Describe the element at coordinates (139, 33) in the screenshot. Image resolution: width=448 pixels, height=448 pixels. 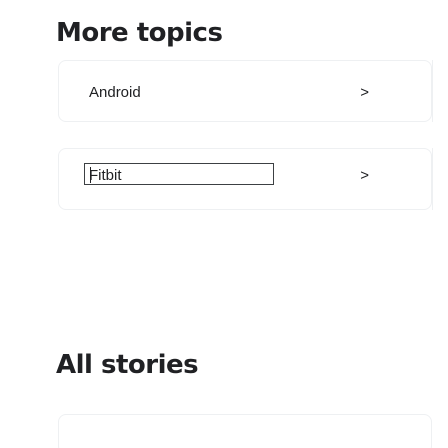
I see `more-topics-heading: More topics` at that location.